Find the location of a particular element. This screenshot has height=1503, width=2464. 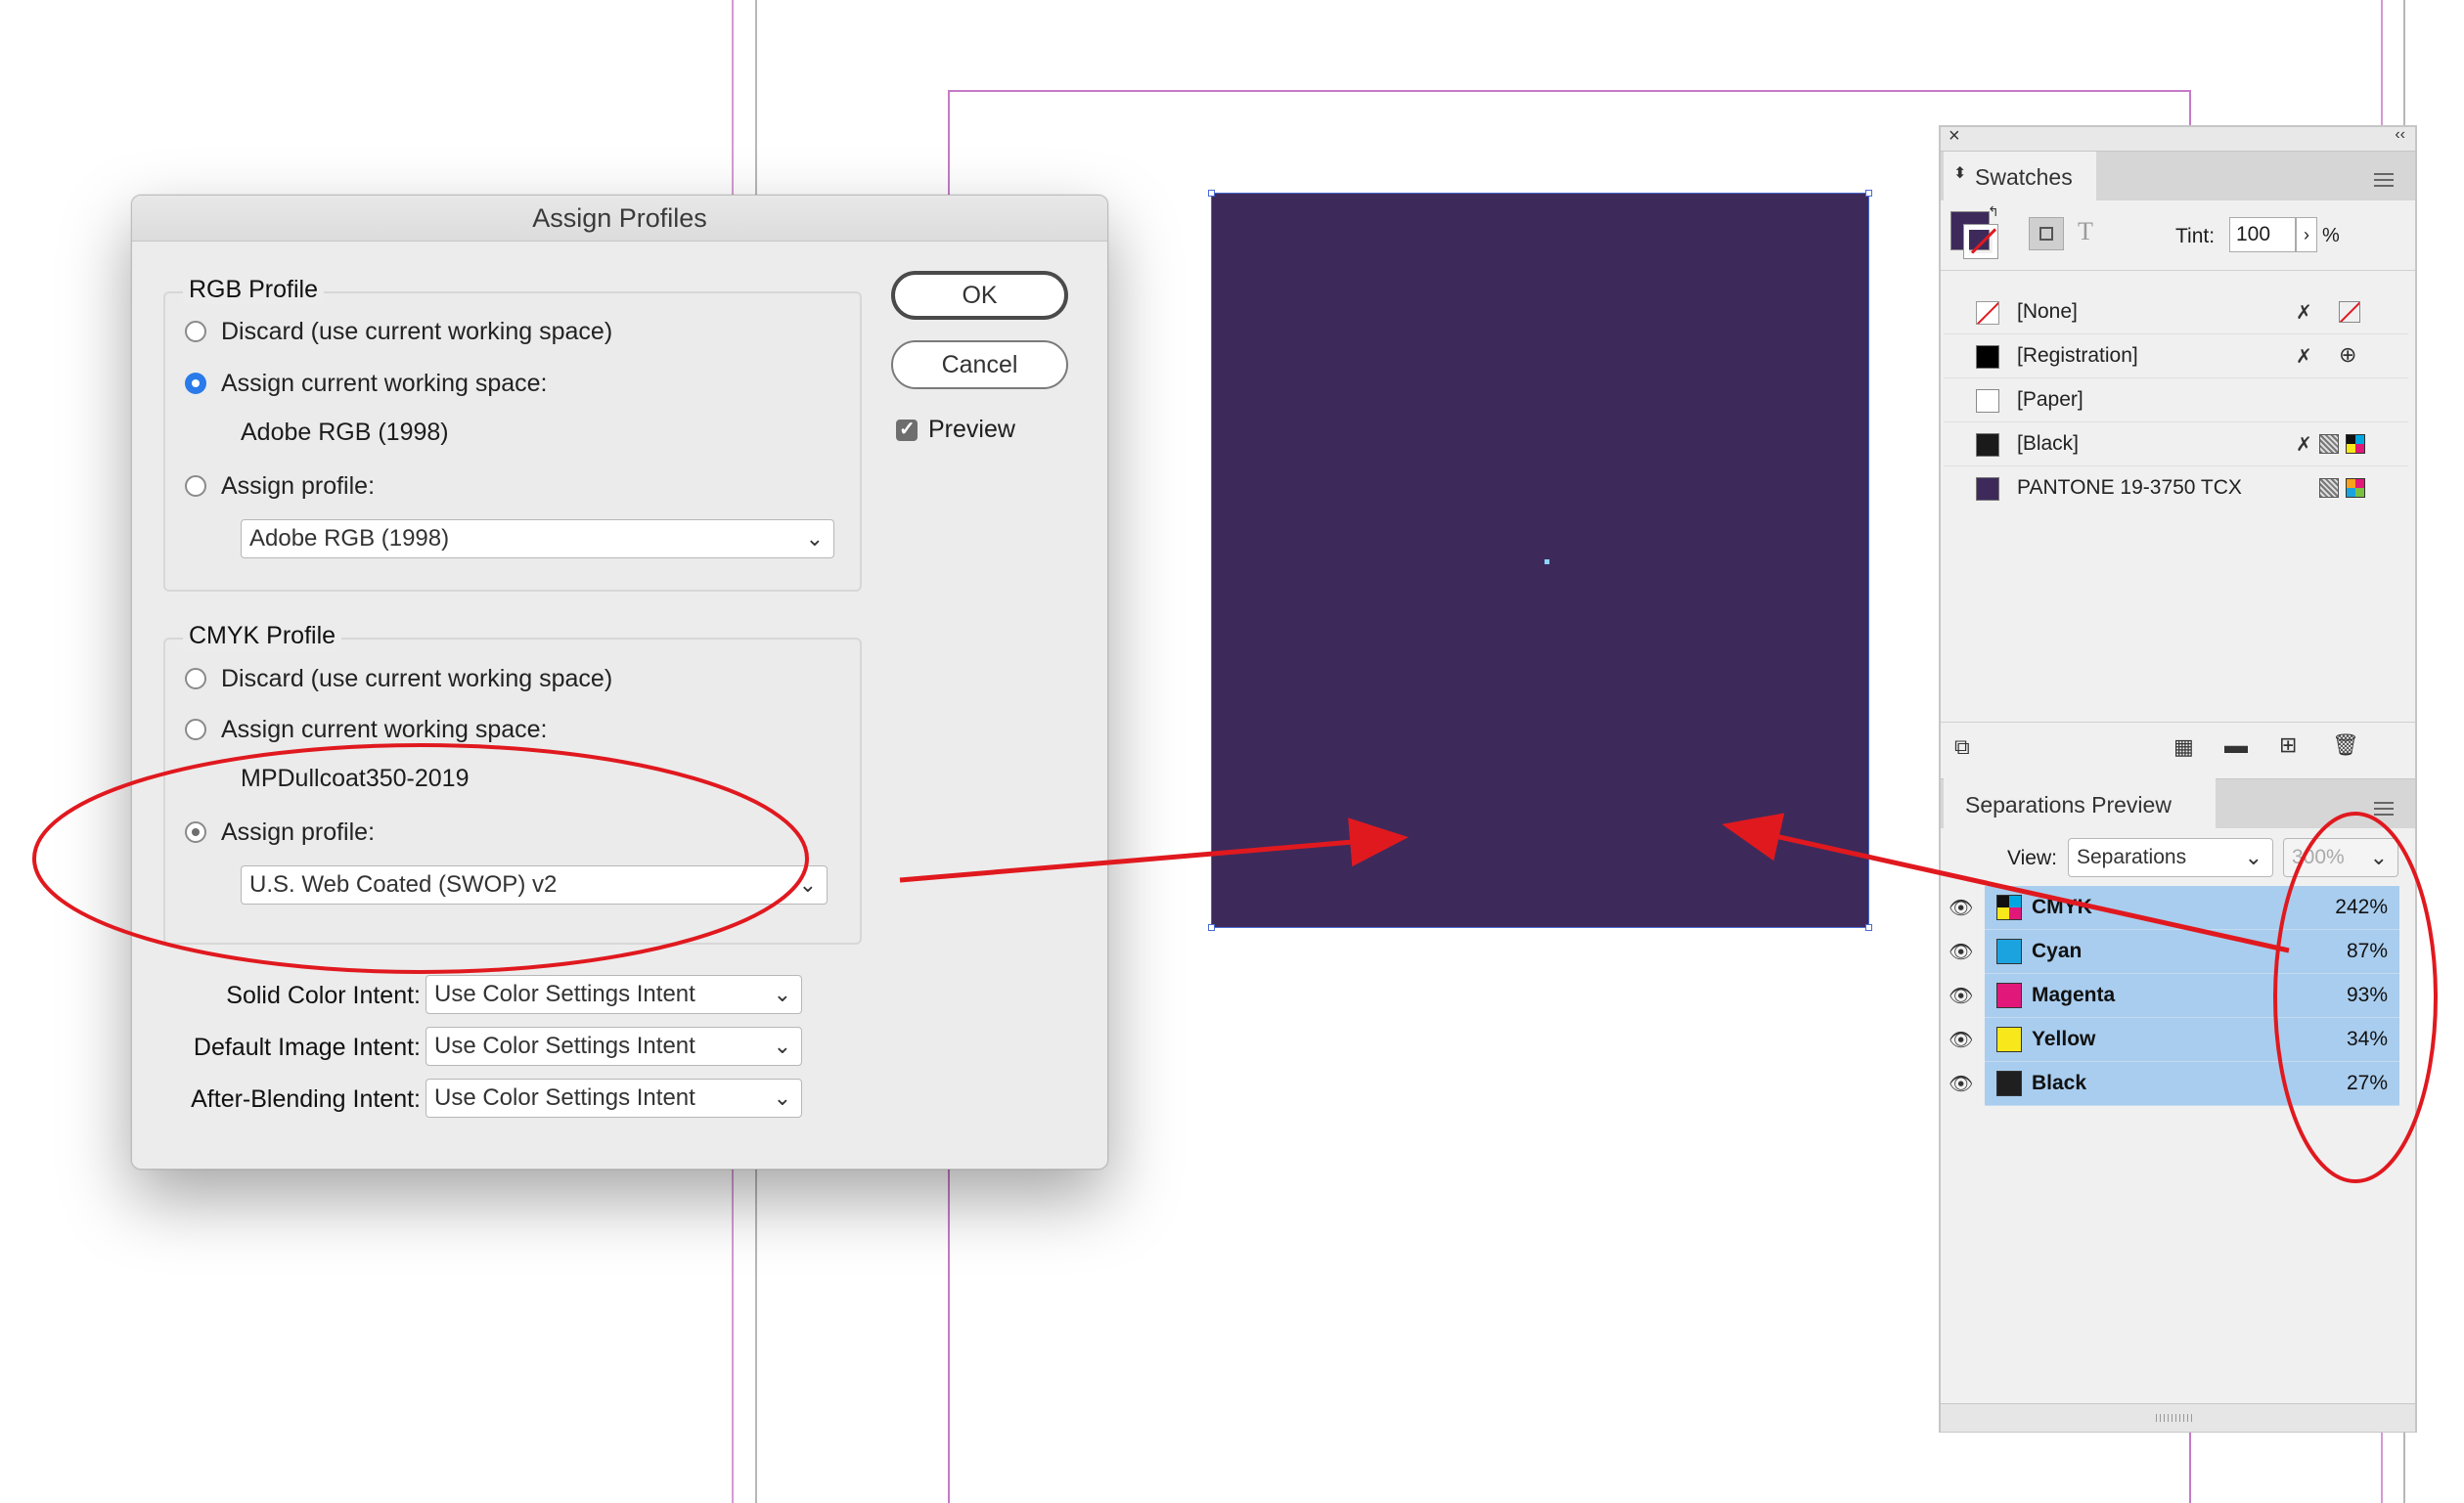

annotation-ellipse-cmyk-profile is located at coordinates (420, 858).